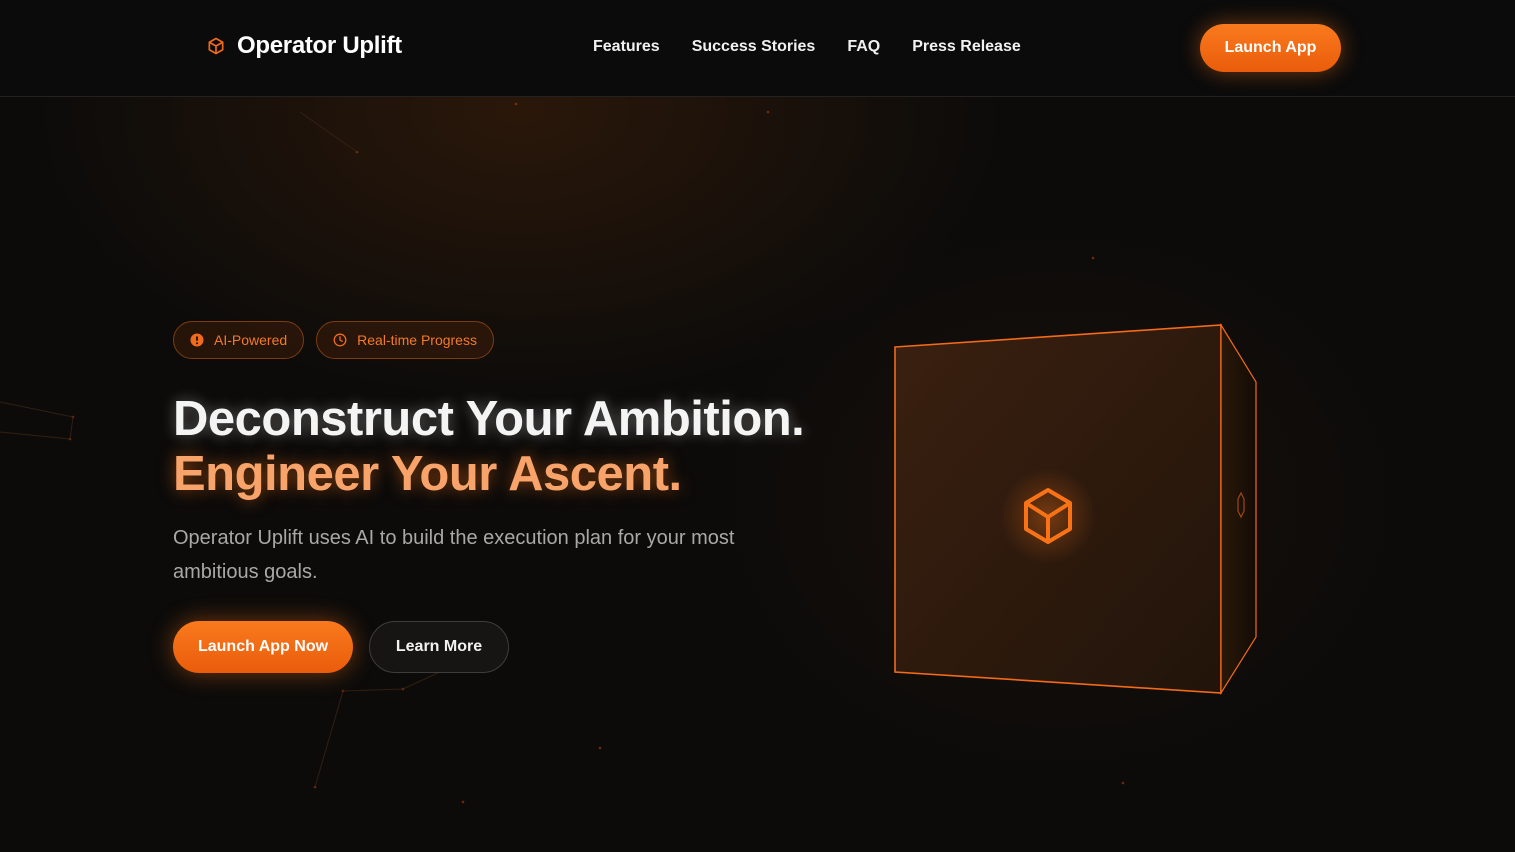 The height and width of the screenshot is (852, 1515). What do you see at coordinates (319, 45) in the screenshot?
I see `brand-name: Operator Uplift` at bounding box center [319, 45].